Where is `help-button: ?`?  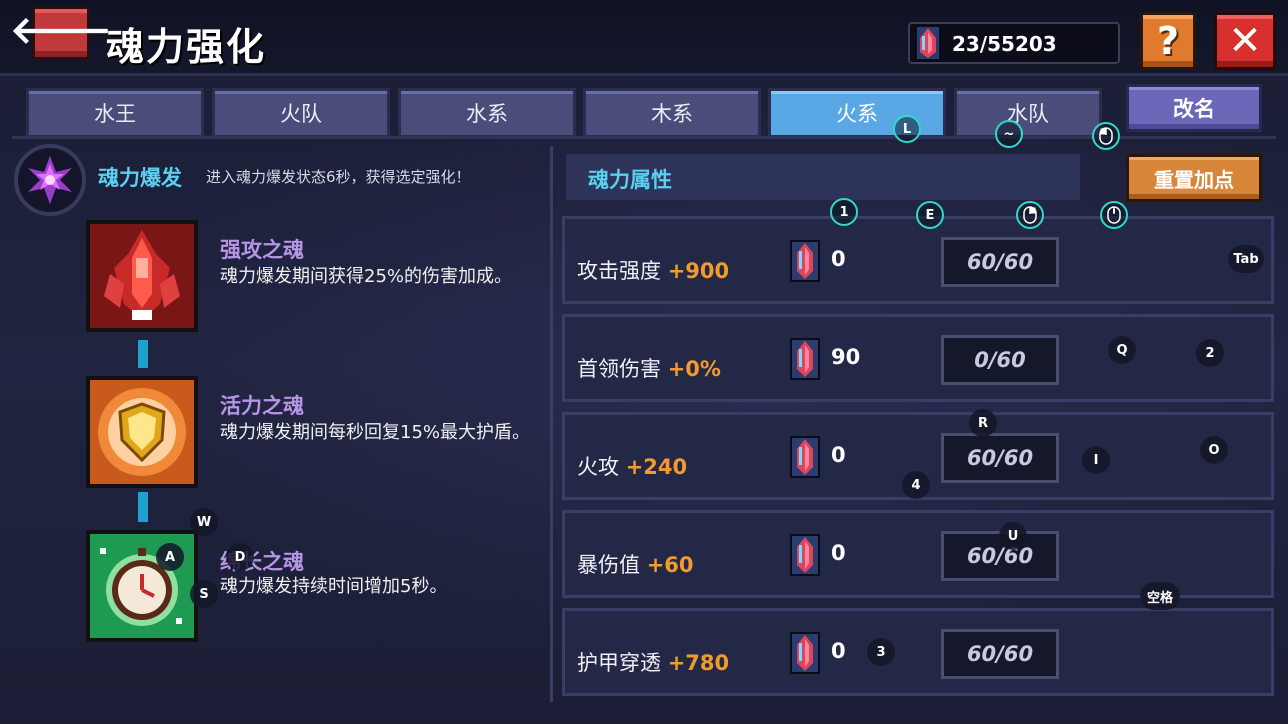 help-button: ? is located at coordinates (1168, 41).